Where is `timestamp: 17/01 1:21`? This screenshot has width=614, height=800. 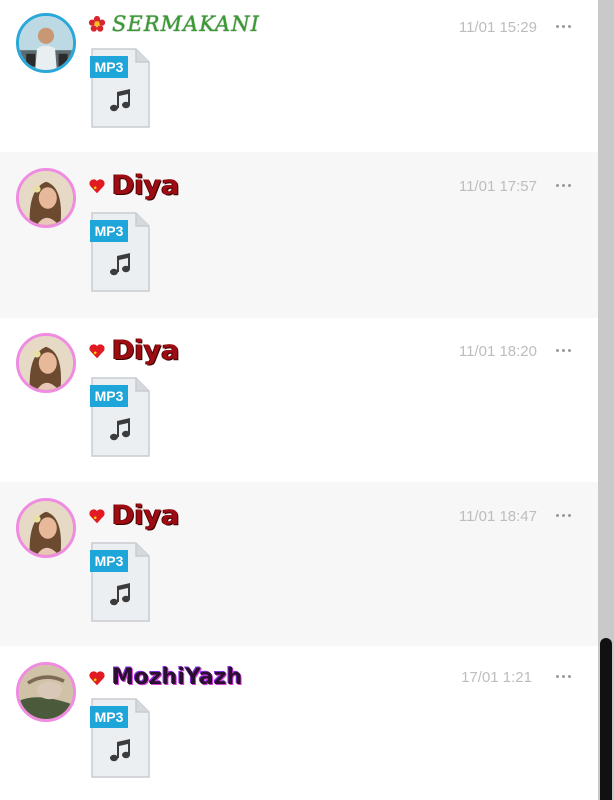 timestamp: 17/01 1:21 is located at coordinates (496, 677).